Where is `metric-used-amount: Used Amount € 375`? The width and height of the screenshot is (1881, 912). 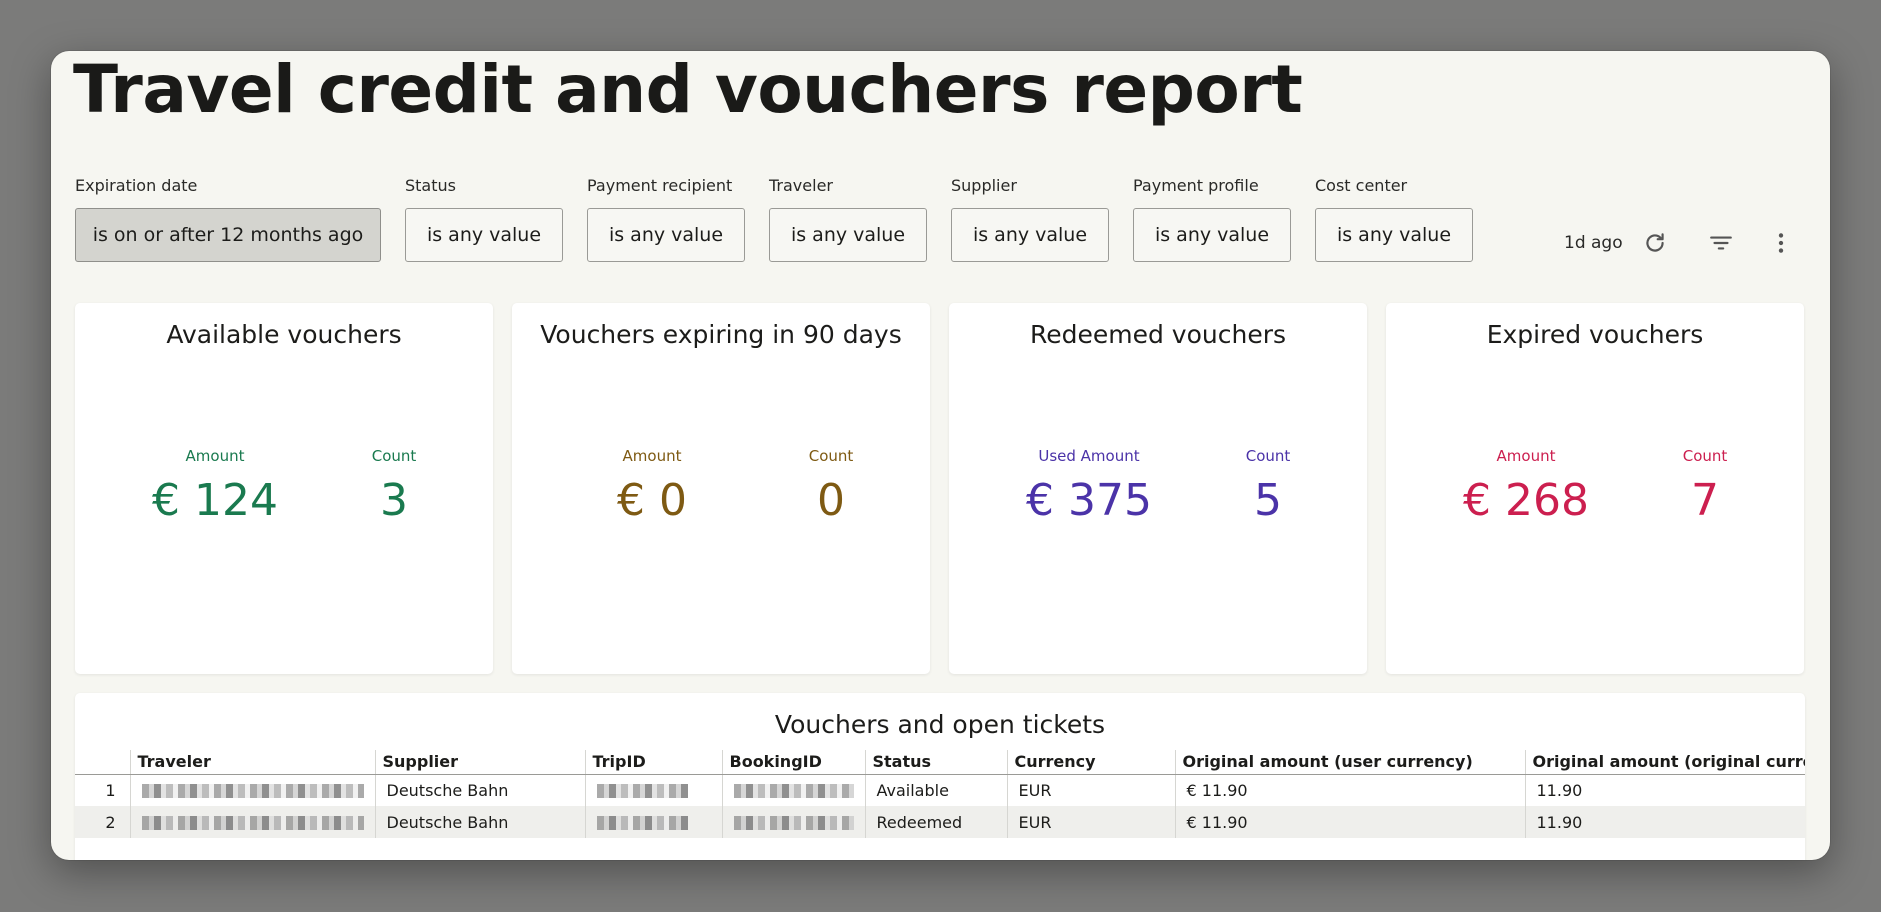
metric-used-amount: Used Amount € 375 is located at coordinates (1089, 486).